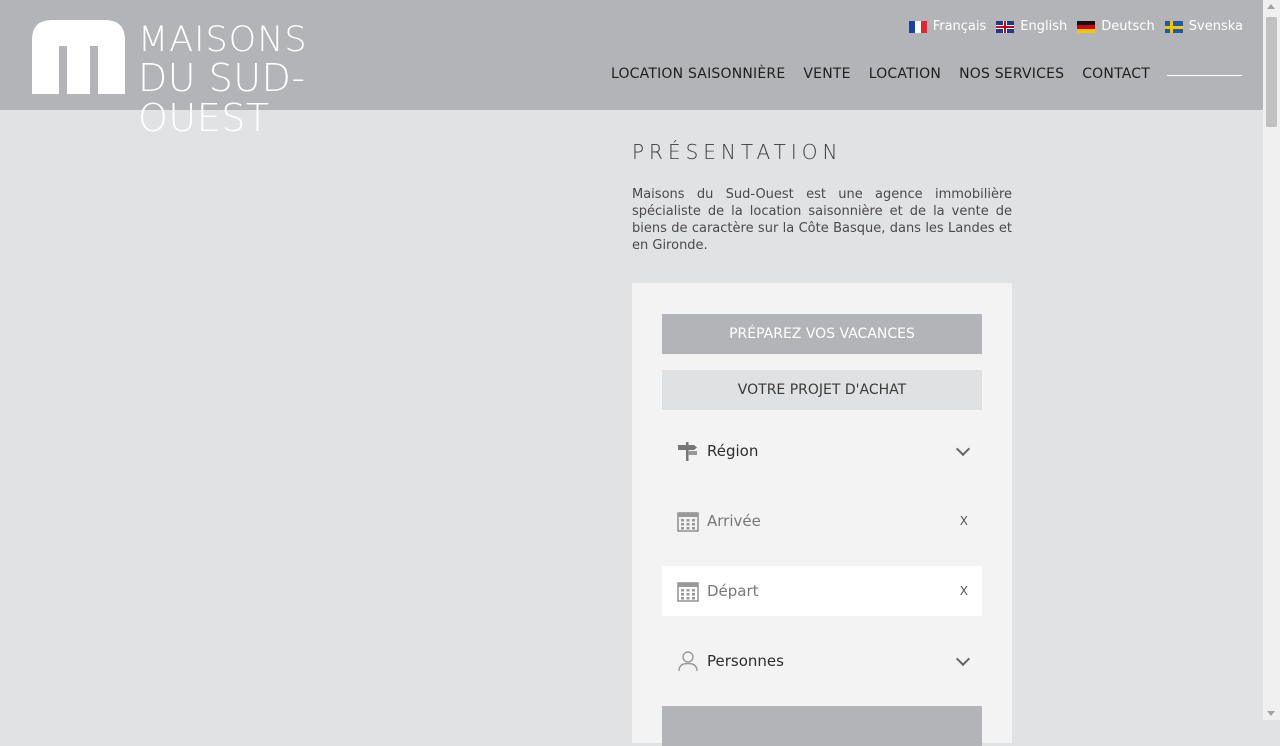  I want to click on france-flag-icon, so click(917, 26).